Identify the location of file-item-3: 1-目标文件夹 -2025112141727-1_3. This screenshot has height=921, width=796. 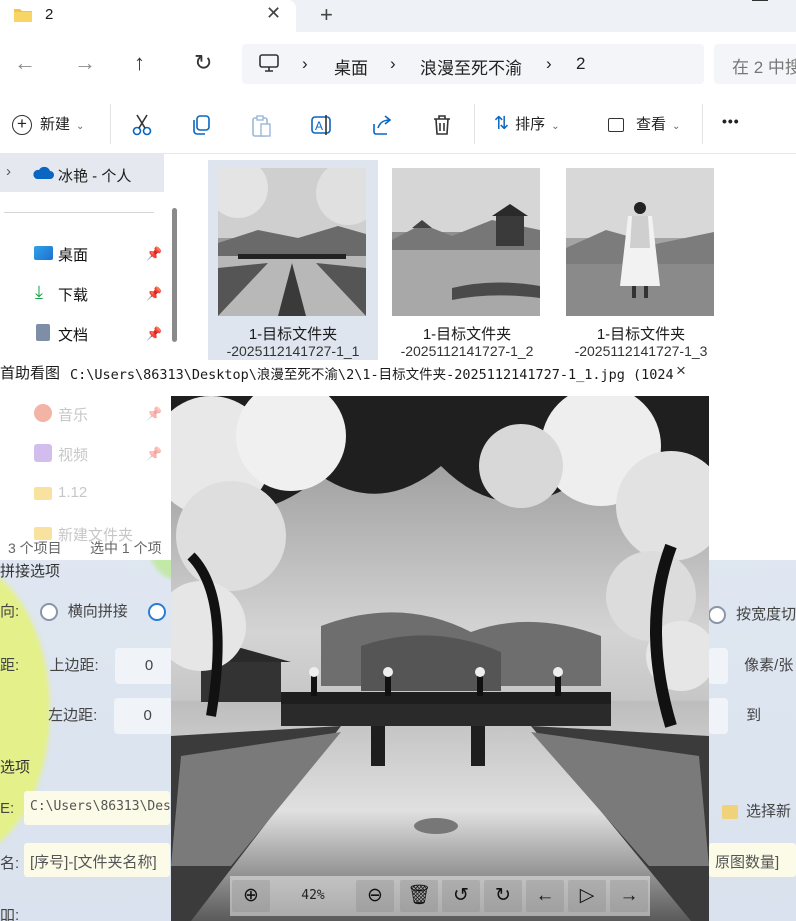
(641, 260).